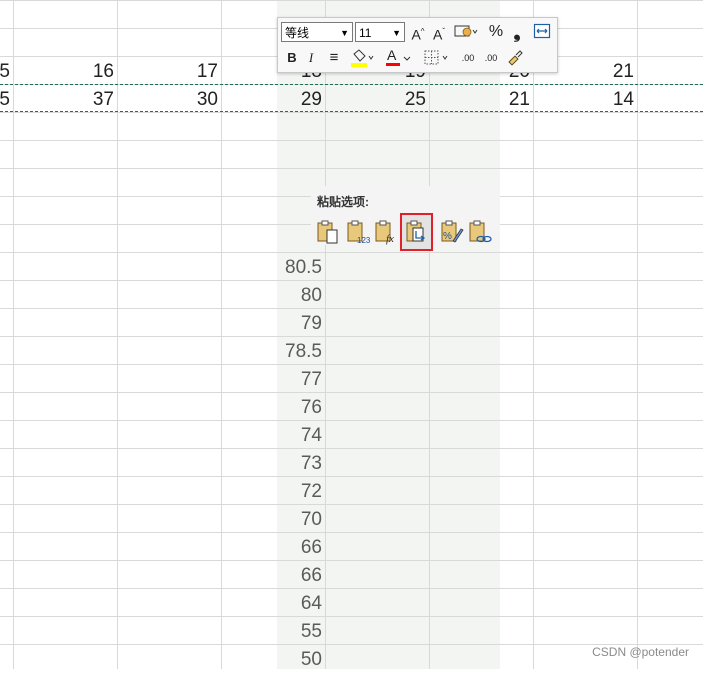  I want to click on decrease-decimal-button: .00, so click(491, 58).